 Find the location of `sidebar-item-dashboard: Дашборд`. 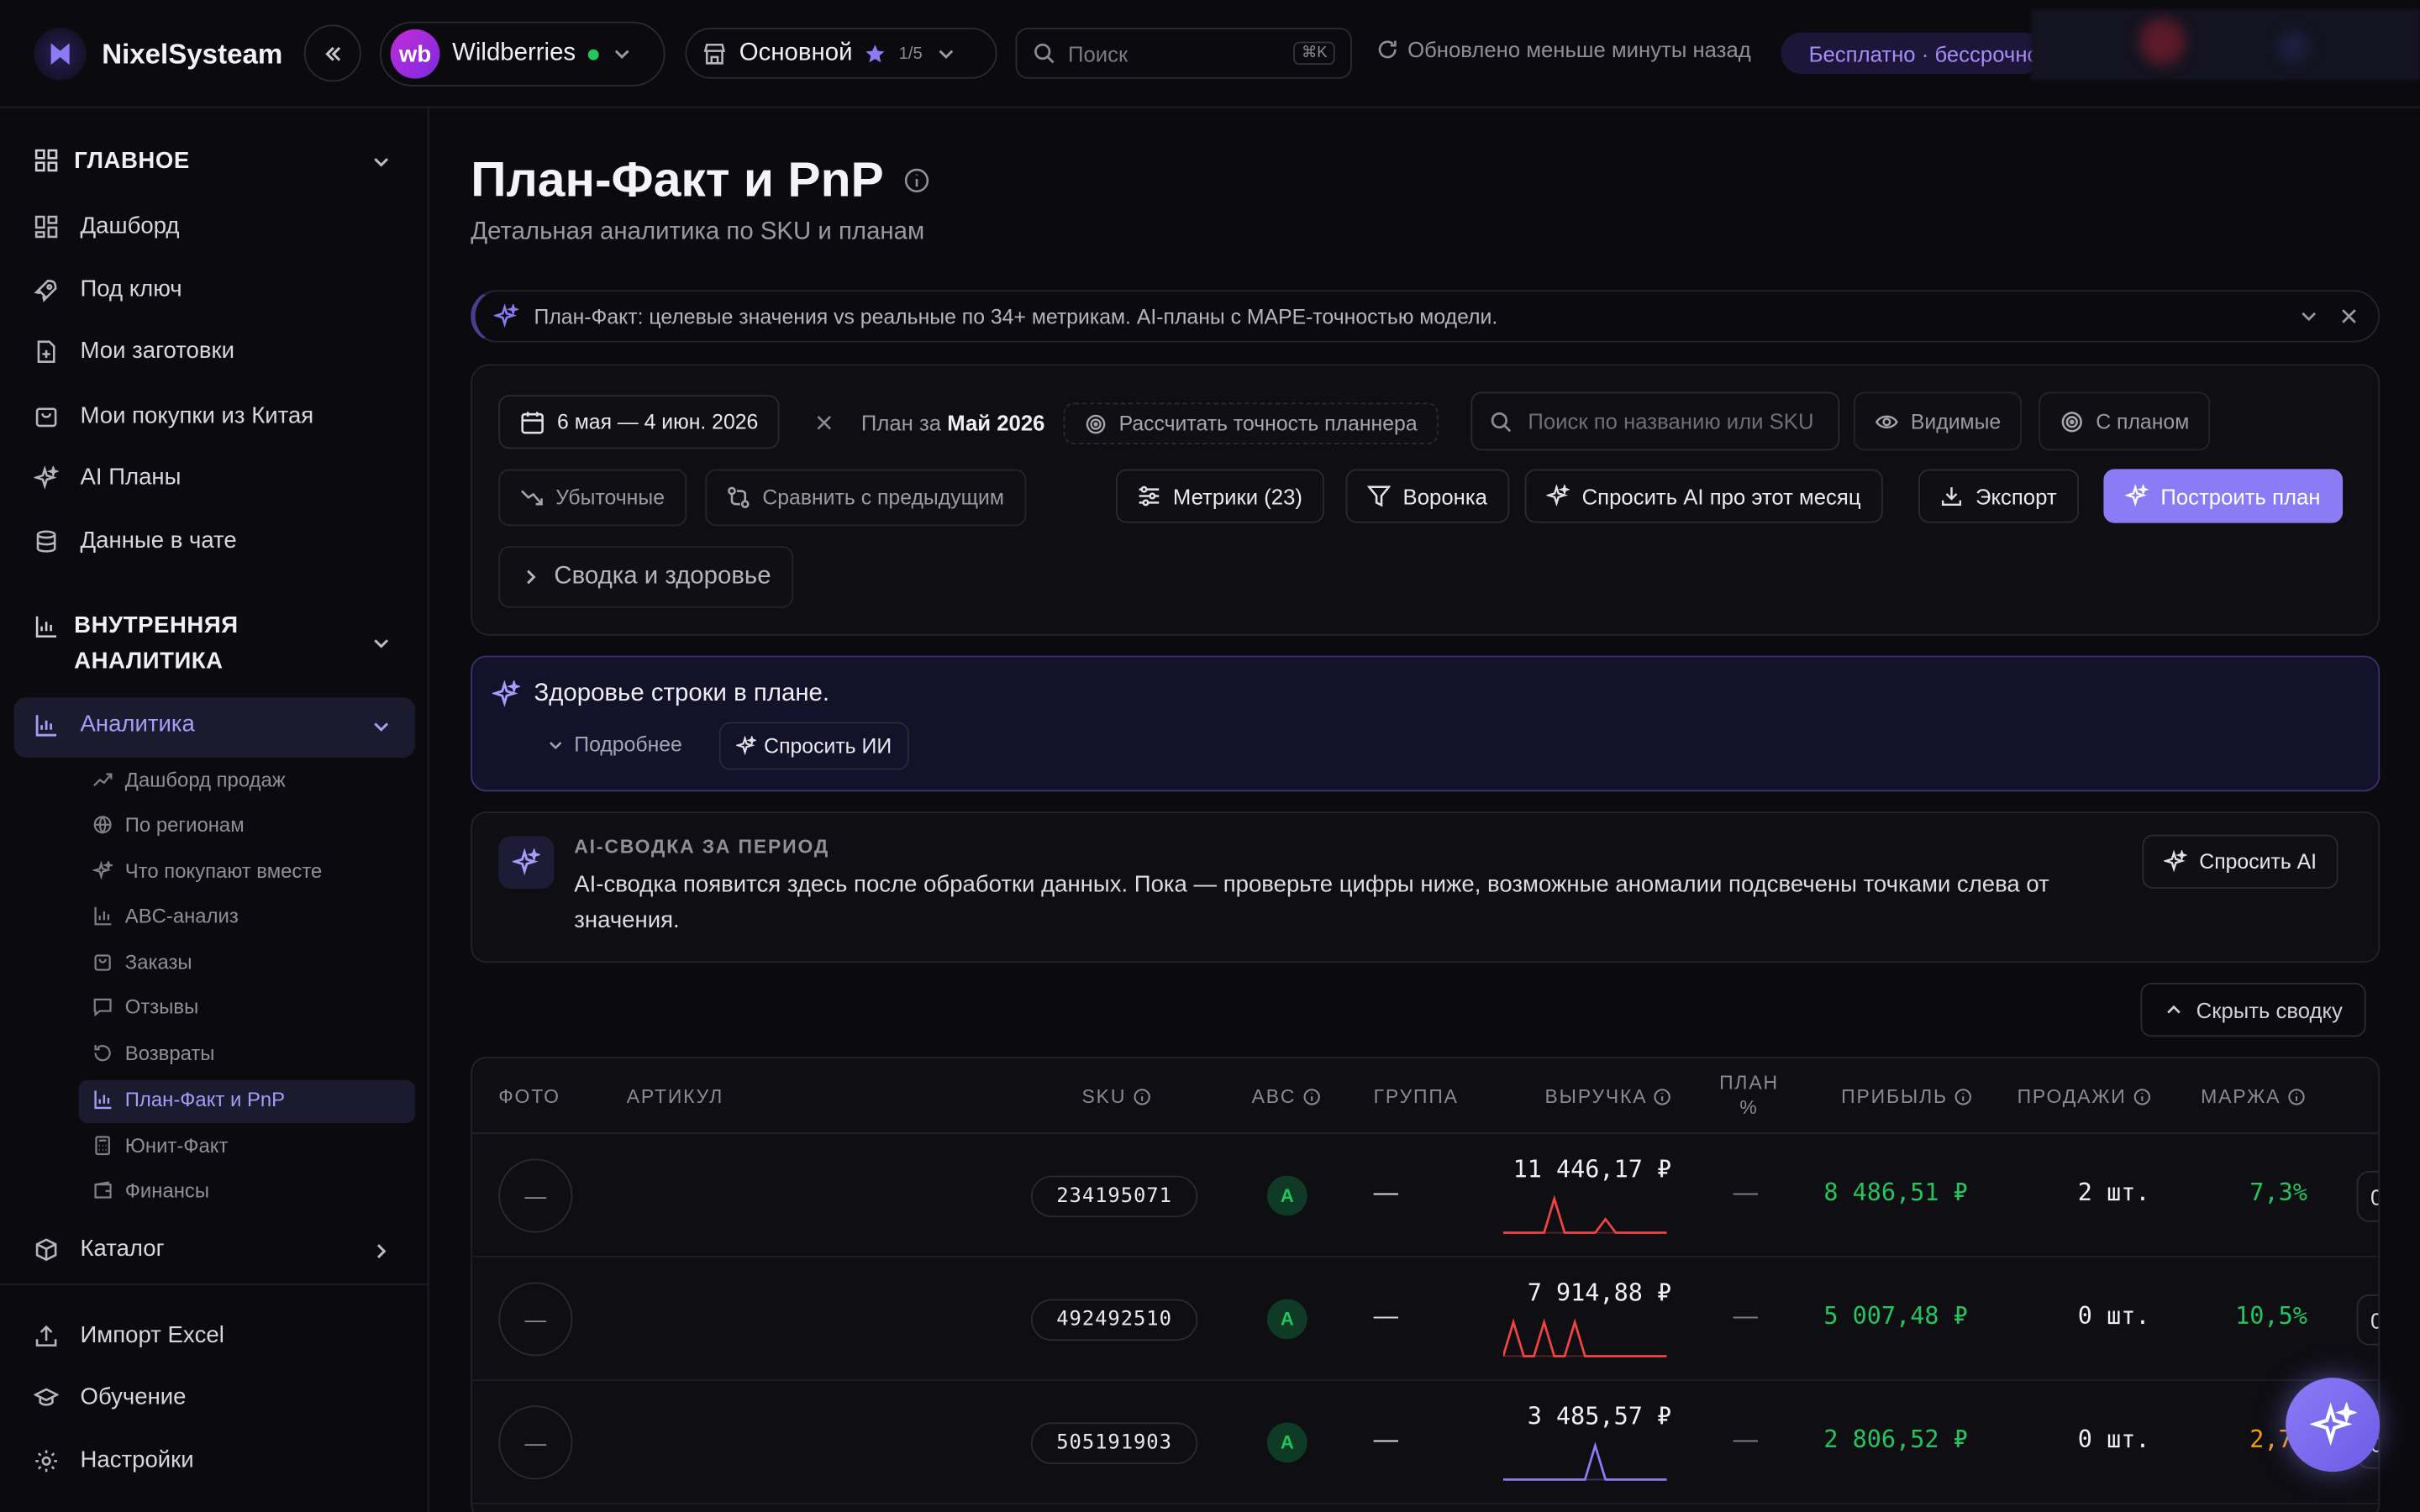

sidebar-item-dashboard: Дашборд is located at coordinates (107, 226).